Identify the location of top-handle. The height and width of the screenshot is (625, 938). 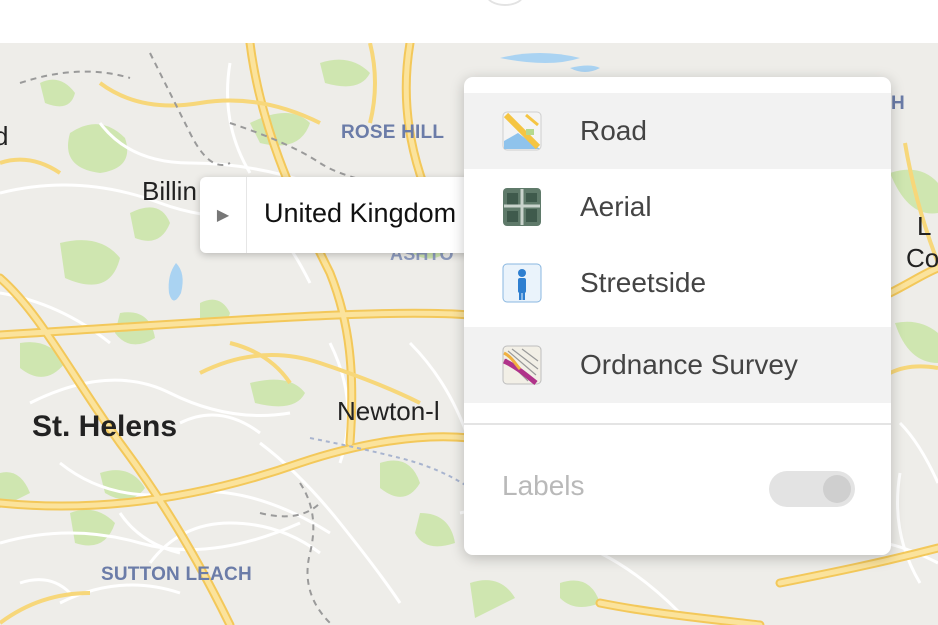
(505, 3).